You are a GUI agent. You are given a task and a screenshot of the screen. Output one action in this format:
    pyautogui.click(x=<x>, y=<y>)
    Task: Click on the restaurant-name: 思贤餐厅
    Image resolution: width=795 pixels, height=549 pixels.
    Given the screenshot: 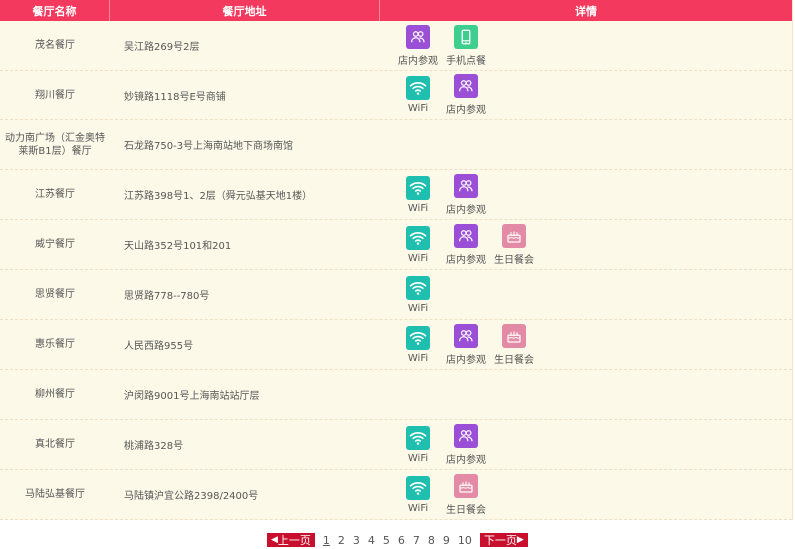 What is the action you would take?
    pyautogui.click(x=55, y=294)
    